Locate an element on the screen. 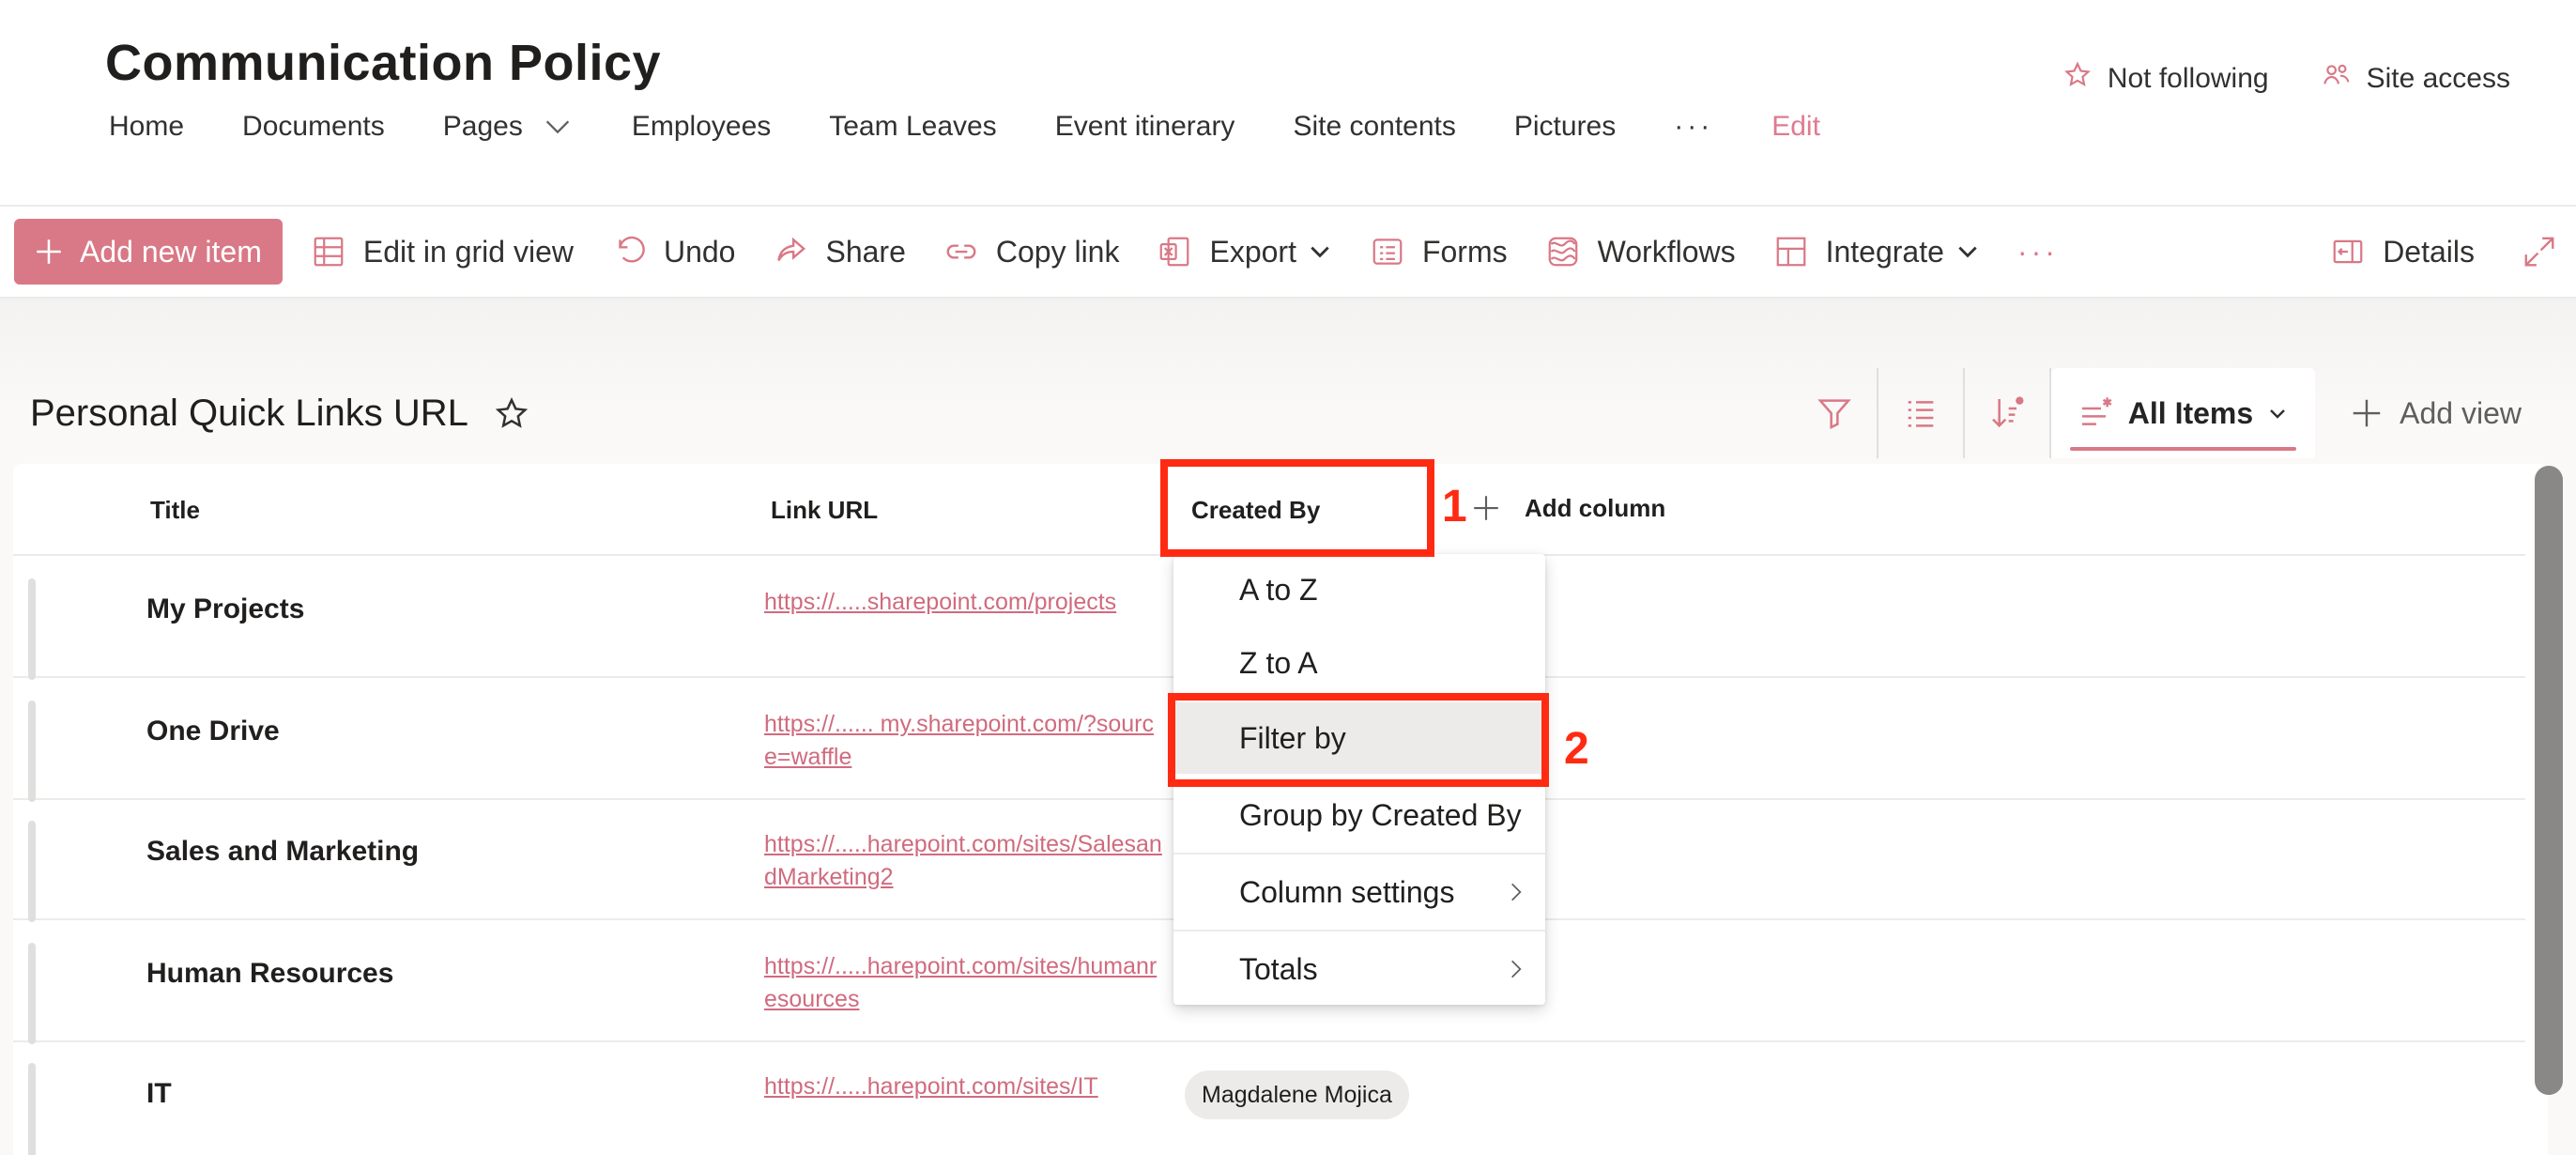  add-column-button: Add column is located at coordinates (1567, 508).